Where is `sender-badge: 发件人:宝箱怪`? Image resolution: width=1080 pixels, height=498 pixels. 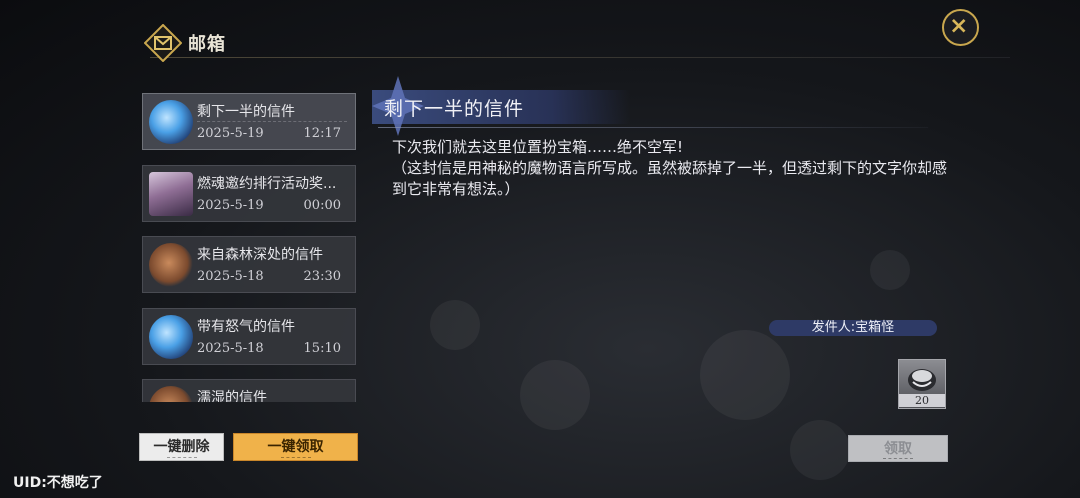
sender-badge: 发件人:宝箱怪 is located at coordinates (853, 328).